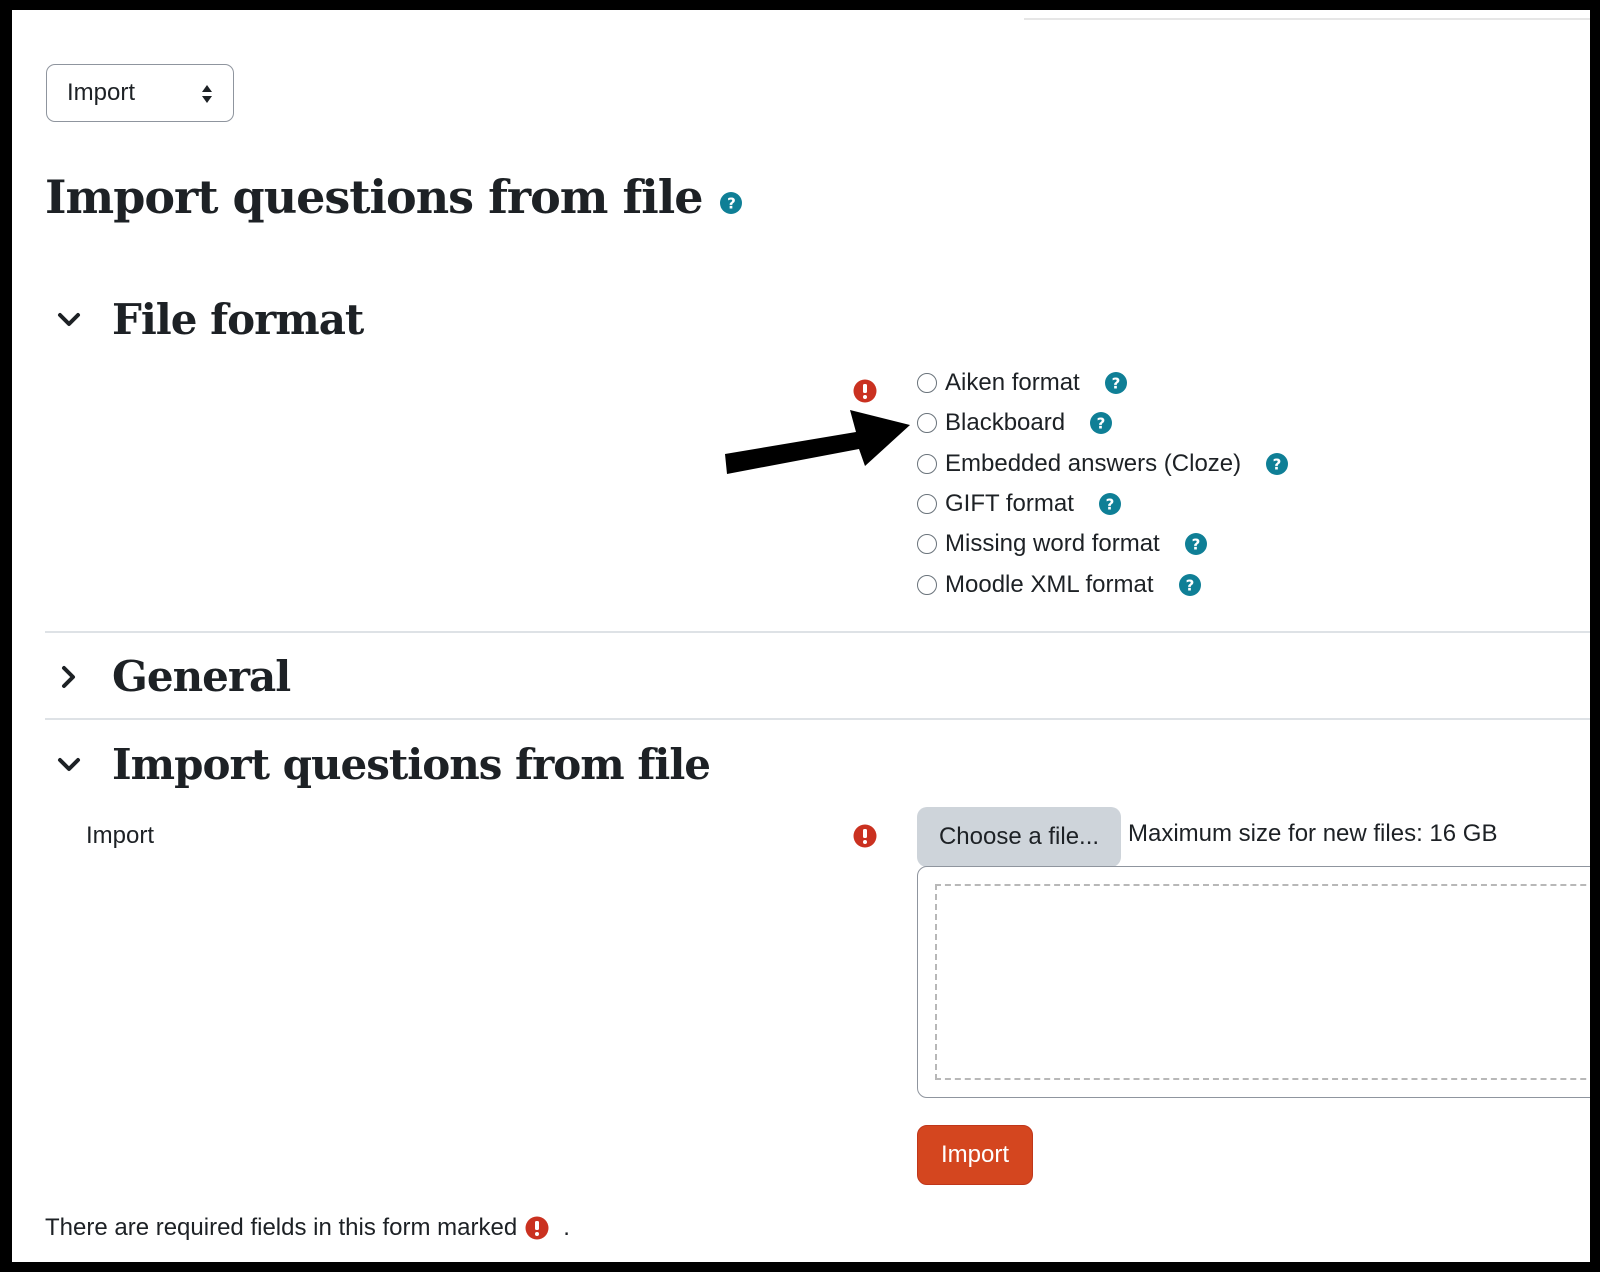 This screenshot has width=1600, height=1272. What do you see at coordinates (1005, 422) in the screenshot?
I see `option-label: Blackboard` at bounding box center [1005, 422].